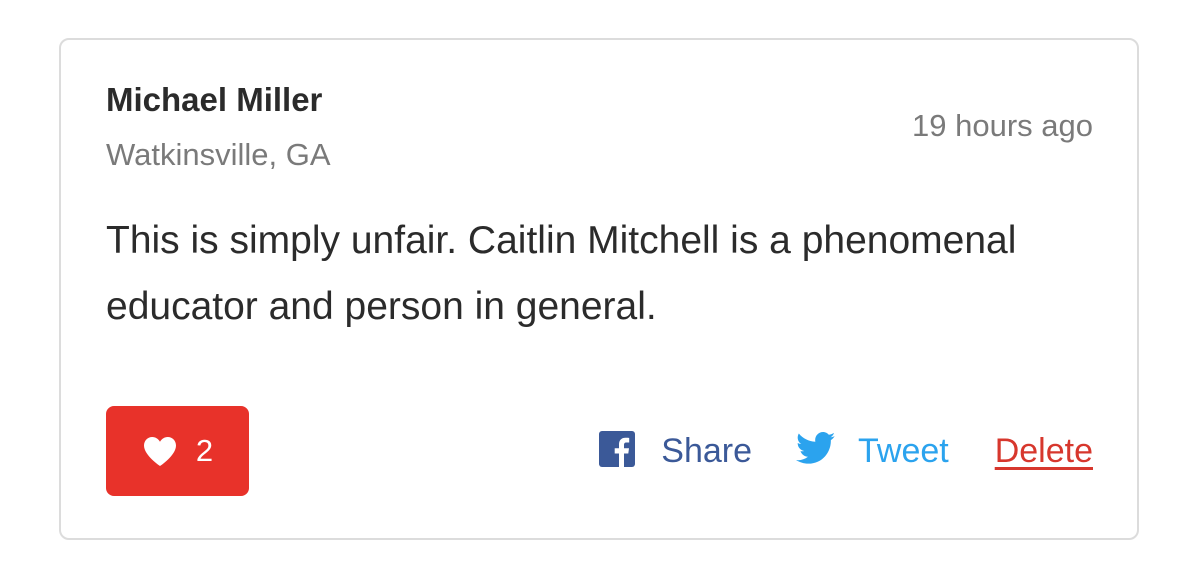  Describe the element at coordinates (903, 451) in the screenshot. I see `tweet-label: Tweet` at that location.